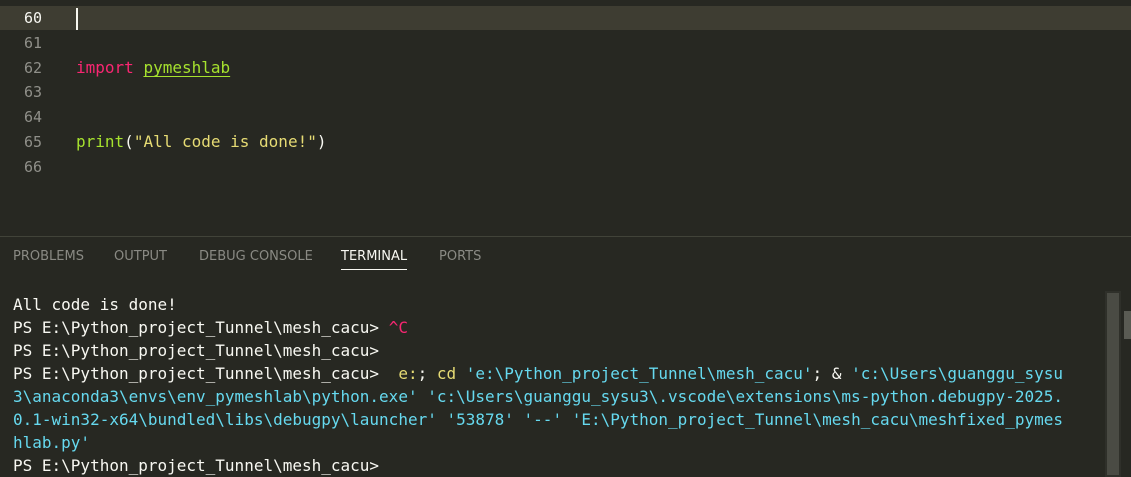  What do you see at coordinates (32, 117) in the screenshot?
I see `line-number: 64` at bounding box center [32, 117].